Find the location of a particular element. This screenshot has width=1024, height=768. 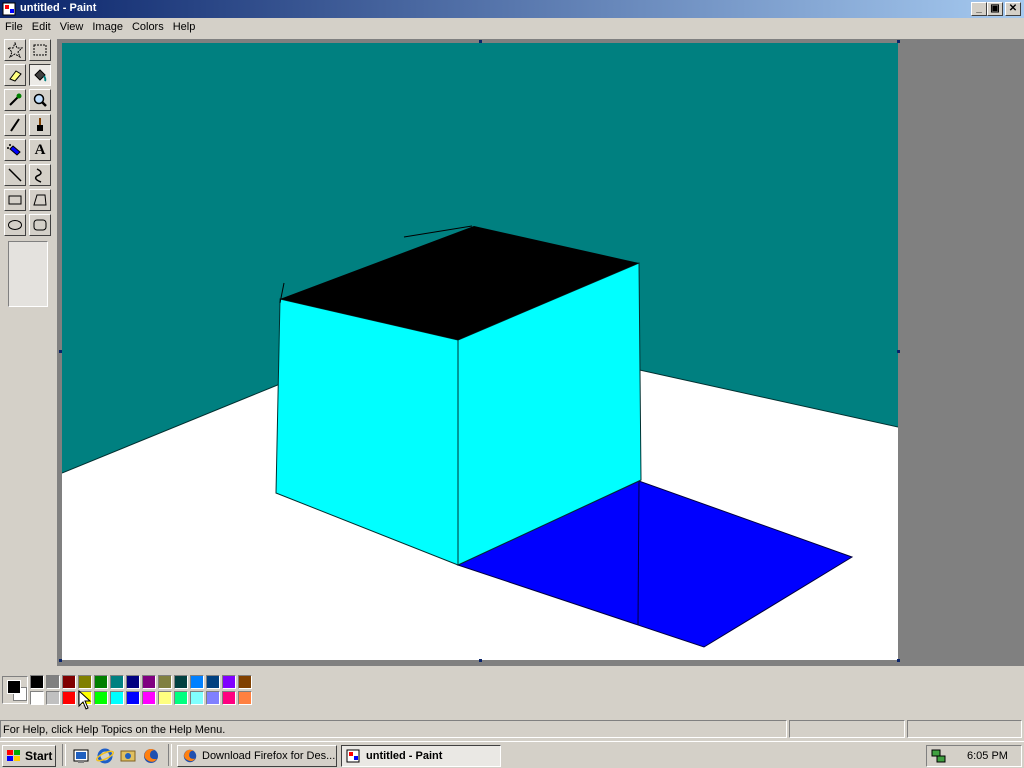

close-button: ✕ is located at coordinates (1013, 9).